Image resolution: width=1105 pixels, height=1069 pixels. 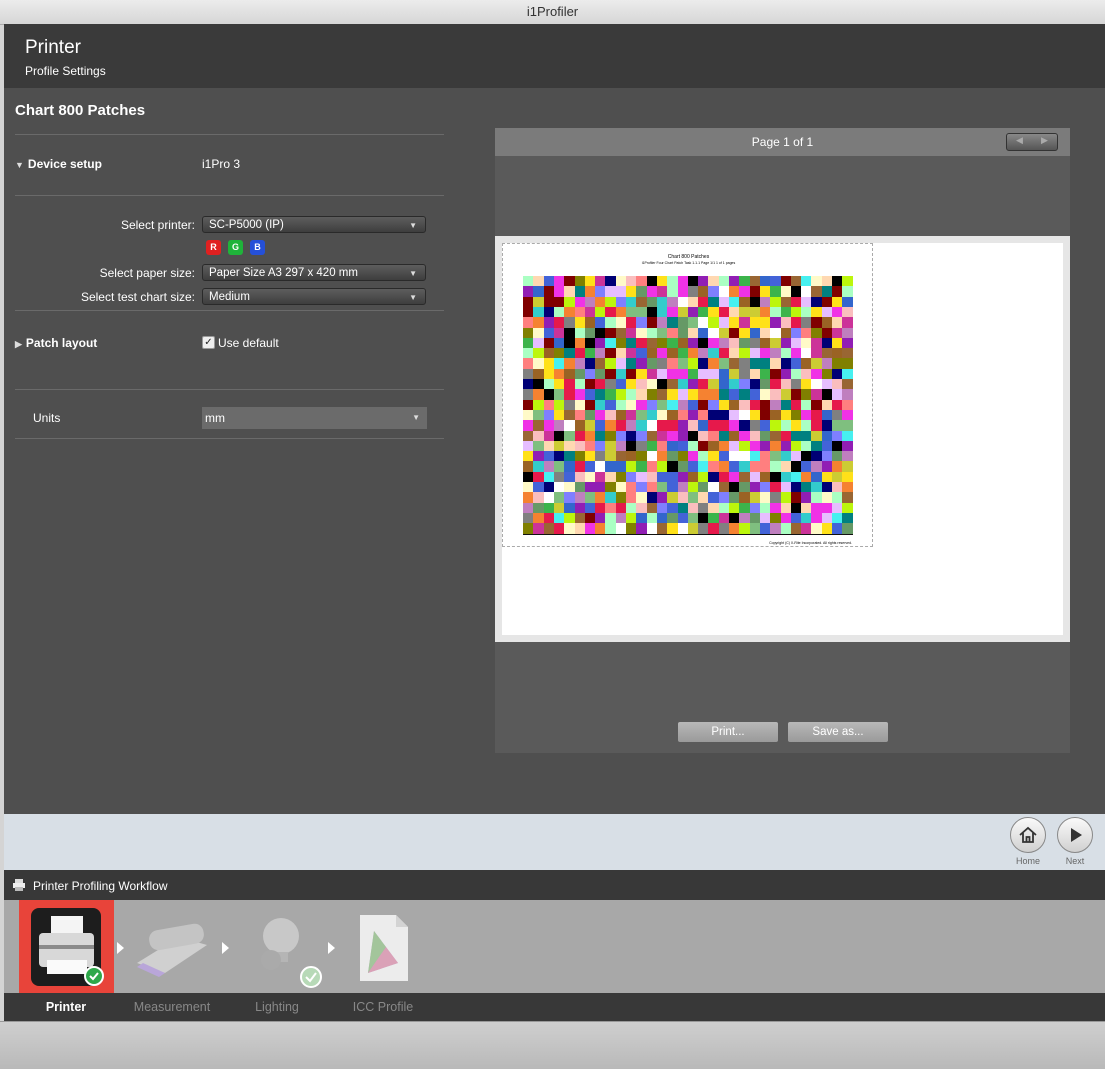 What do you see at coordinates (66, 1007) in the screenshot?
I see `step-label-printer: Printer` at bounding box center [66, 1007].